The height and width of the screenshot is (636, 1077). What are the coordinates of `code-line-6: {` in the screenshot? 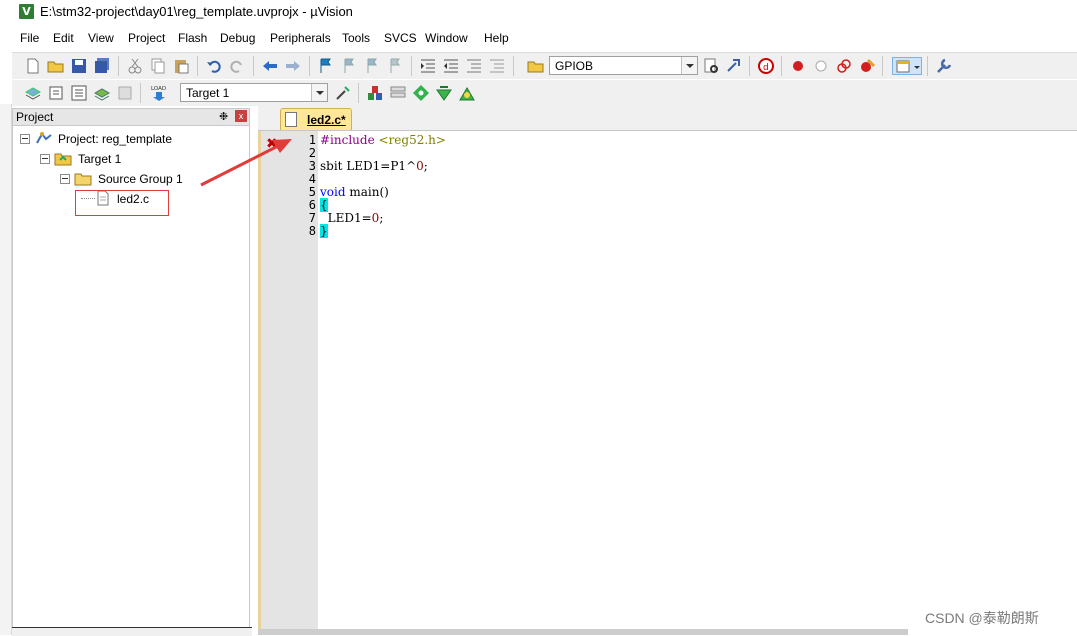 It's located at (324, 205).